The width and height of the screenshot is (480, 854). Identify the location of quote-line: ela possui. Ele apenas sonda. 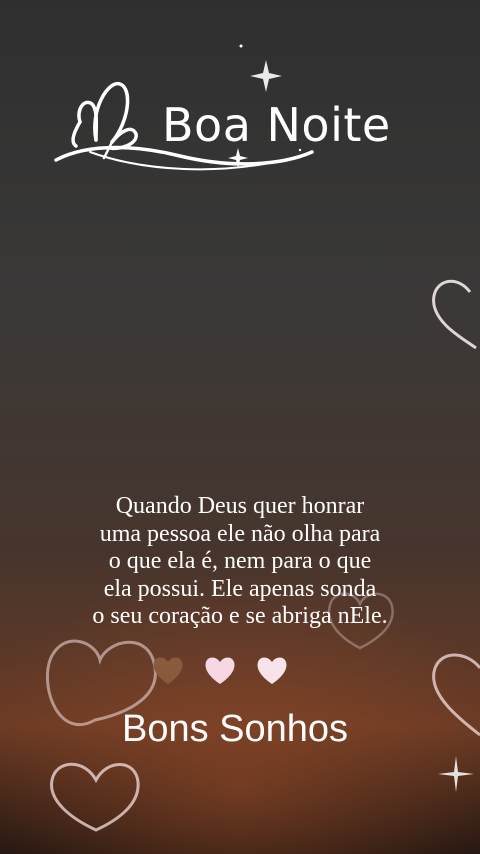
(240, 588).